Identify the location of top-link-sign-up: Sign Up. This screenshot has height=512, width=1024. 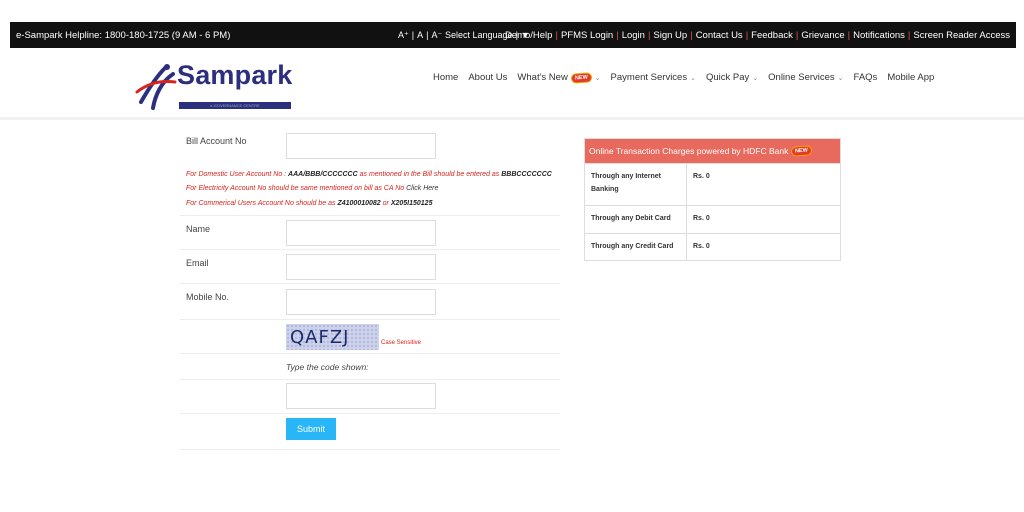
(670, 35).